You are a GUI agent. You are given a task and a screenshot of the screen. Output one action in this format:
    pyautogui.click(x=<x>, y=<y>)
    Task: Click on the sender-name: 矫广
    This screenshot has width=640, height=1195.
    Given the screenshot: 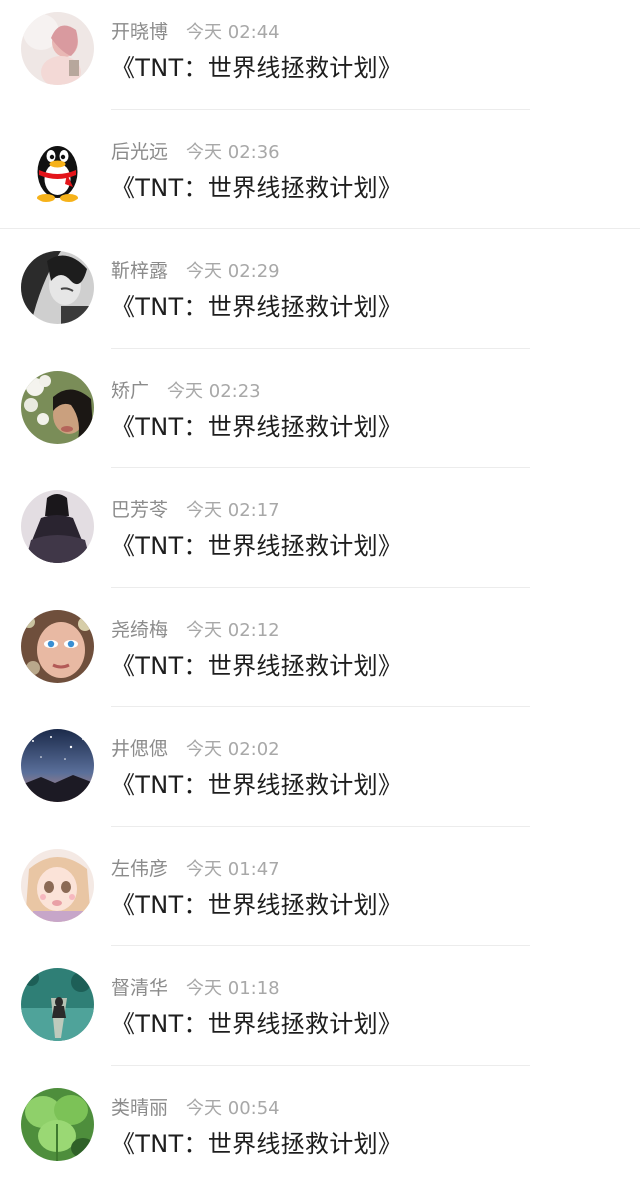 What is the action you would take?
    pyautogui.click(x=130, y=391)
    